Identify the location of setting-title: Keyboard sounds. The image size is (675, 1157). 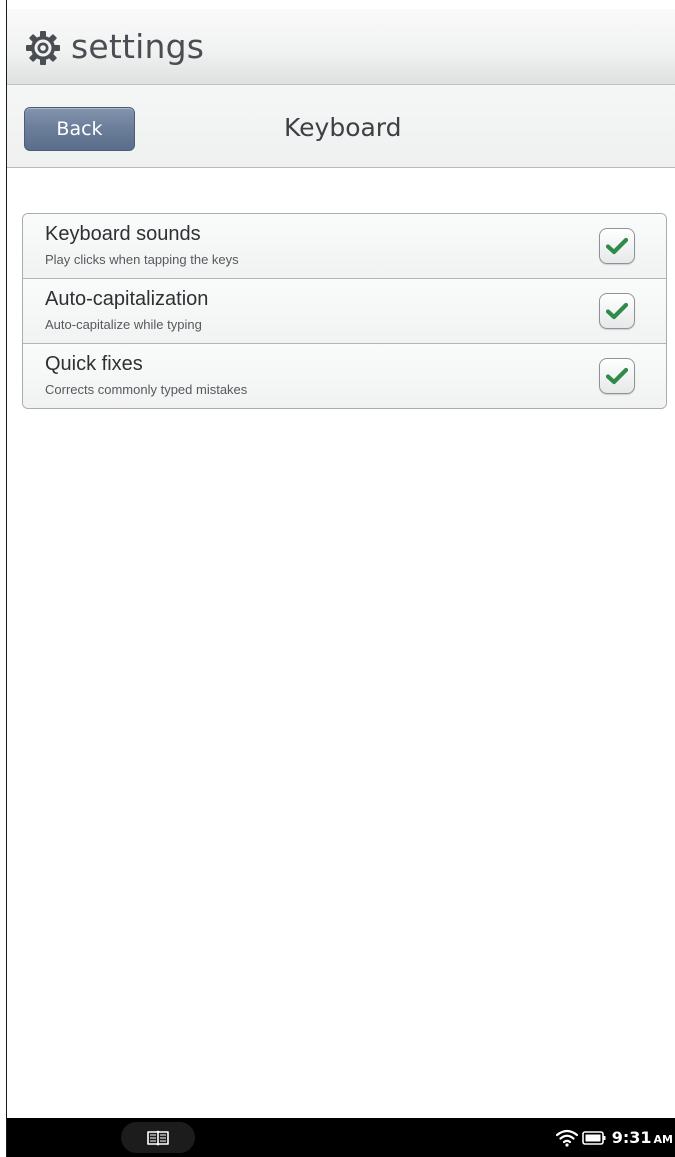
(123, 234).